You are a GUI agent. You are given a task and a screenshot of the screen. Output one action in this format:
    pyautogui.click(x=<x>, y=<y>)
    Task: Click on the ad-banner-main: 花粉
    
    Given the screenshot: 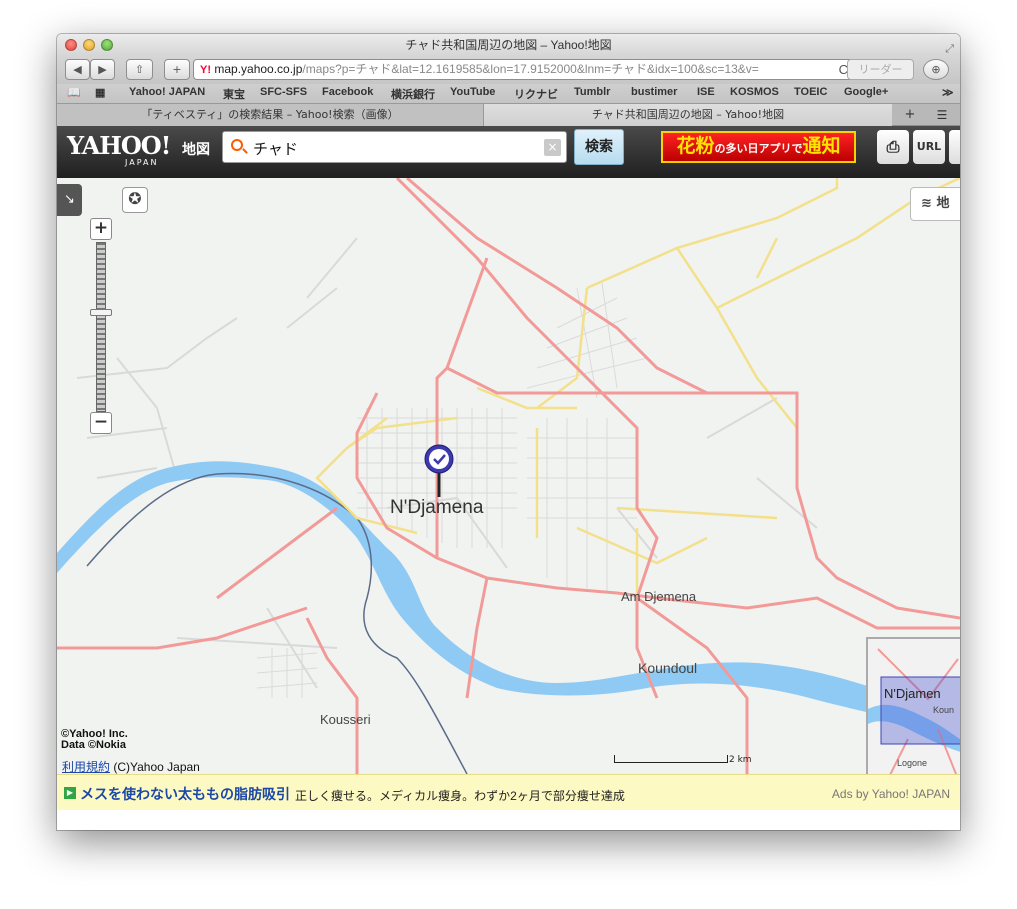 What is the action you would take?
    pyautogui.click(x=695, y=146)
    